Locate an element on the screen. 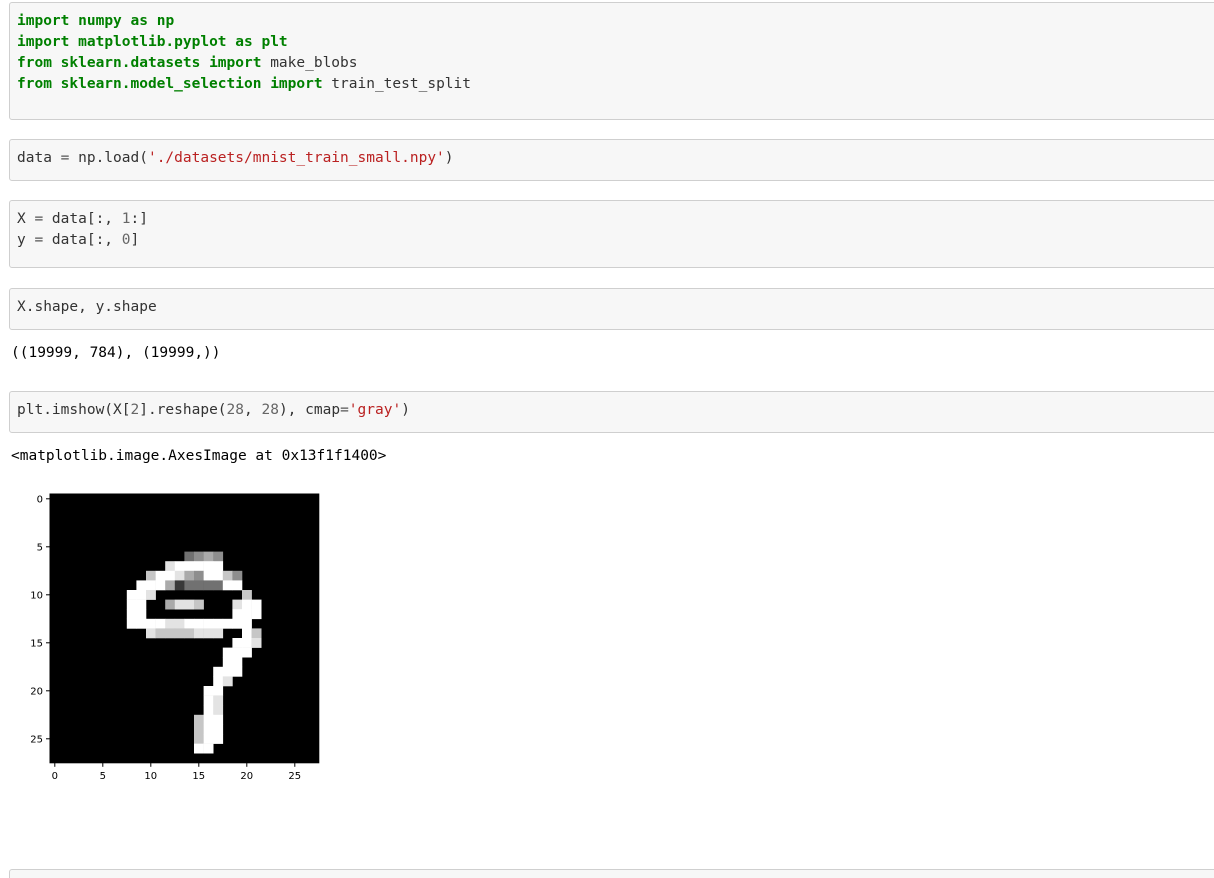  y-tick-label: 10 is located at coordinates (36, 595).